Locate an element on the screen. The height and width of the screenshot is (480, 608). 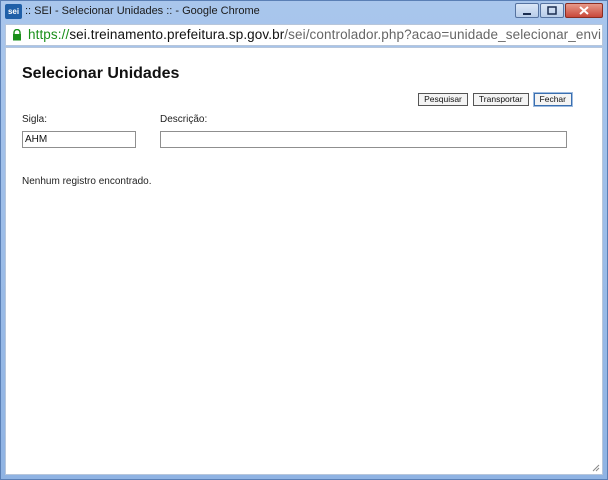
url-scheme: https:// is located at coordinates (49, 34).